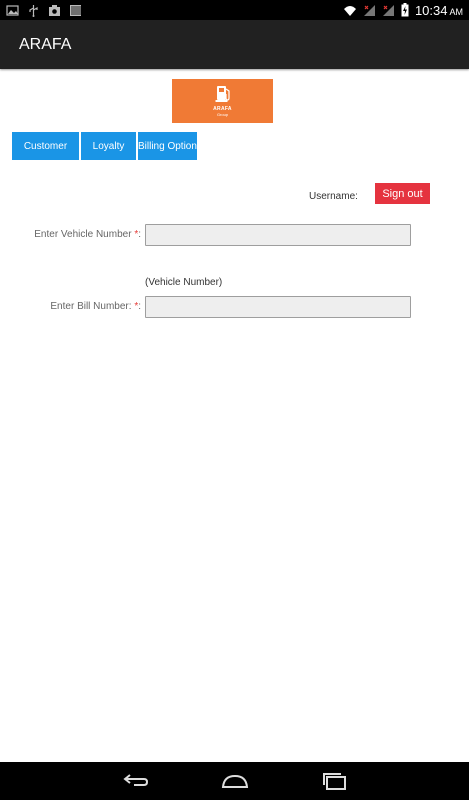  Describe the element at coordinates (33, 10) in the screenshot. I see `usb-icon` at that location.